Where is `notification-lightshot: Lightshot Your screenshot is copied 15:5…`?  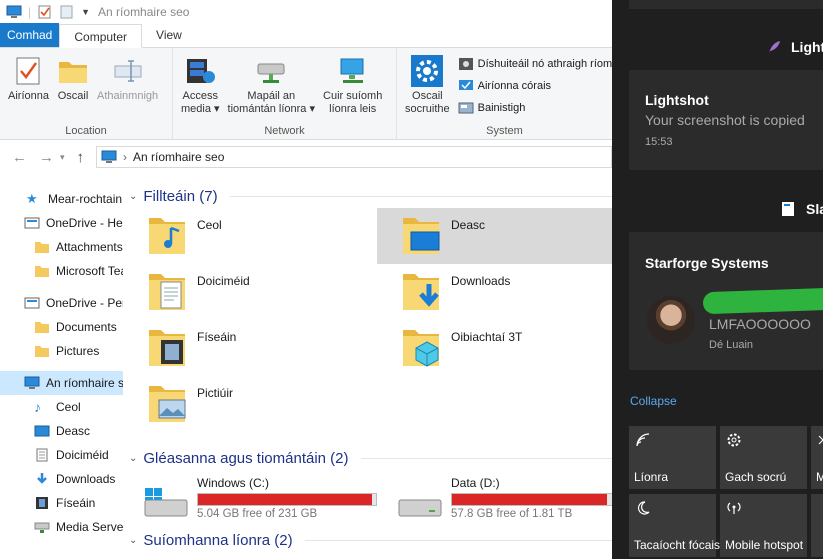 notification-lightshot: Lightshot Your screenshot is copied 15:5… is located at coordinates (726, 120).